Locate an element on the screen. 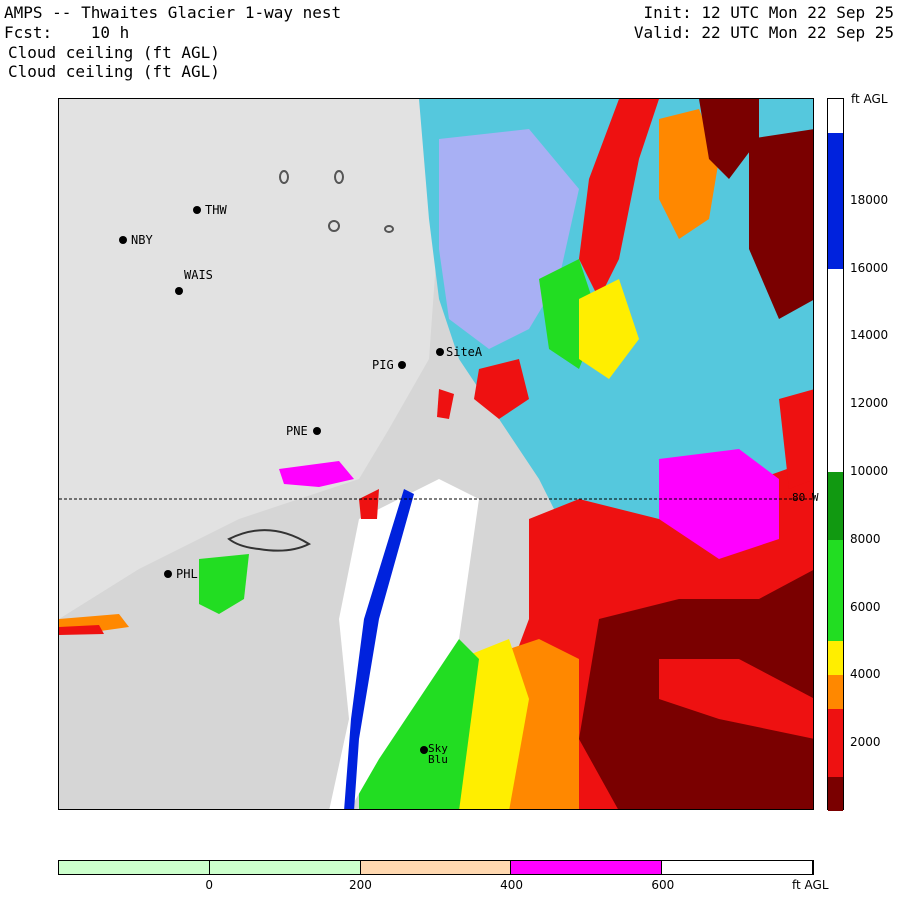 Image resolution: width=900 pixels, height=900 pixels. variable-name-repeat: Cloud ceiling (ft AGL) is located at coordinates (114, 71).